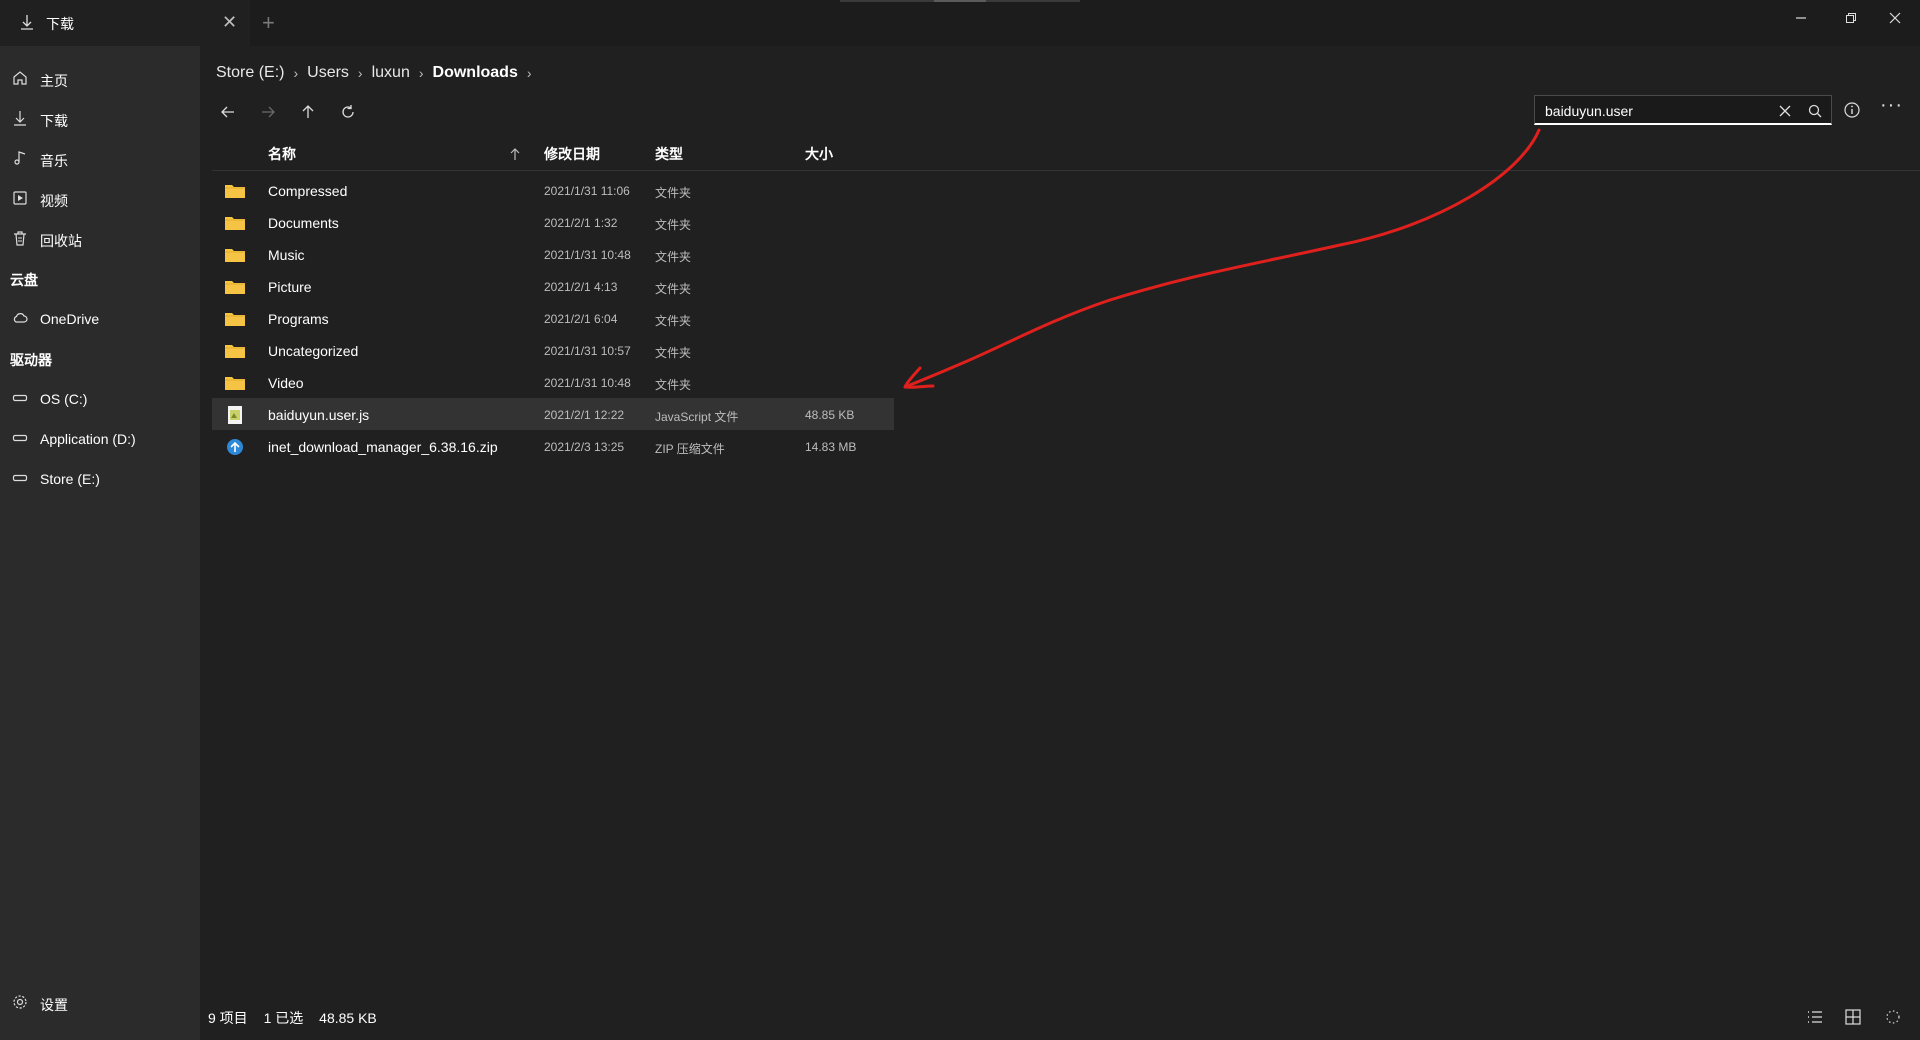  What do you see at coordinates (20, 318) in the screenshot?
I see `cloud-icon` at bounding box center [20, 318].